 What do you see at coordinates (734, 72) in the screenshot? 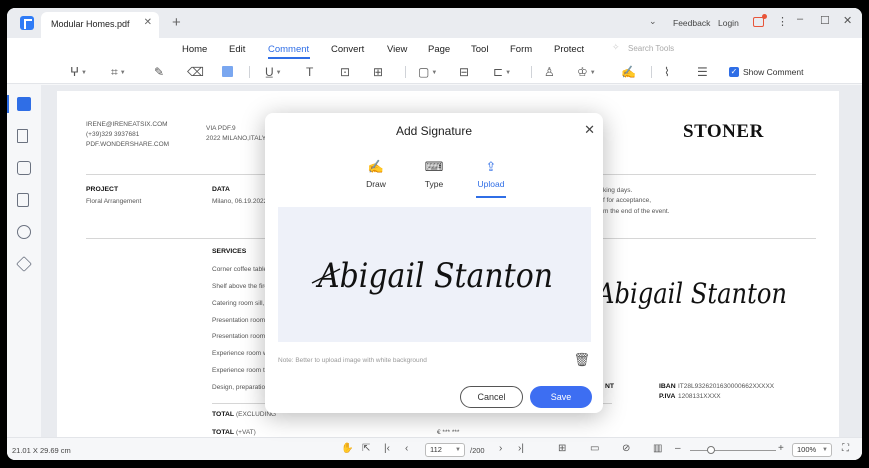
I see `show-comment-checkbox: ✓` at bounding box center [734, 72].